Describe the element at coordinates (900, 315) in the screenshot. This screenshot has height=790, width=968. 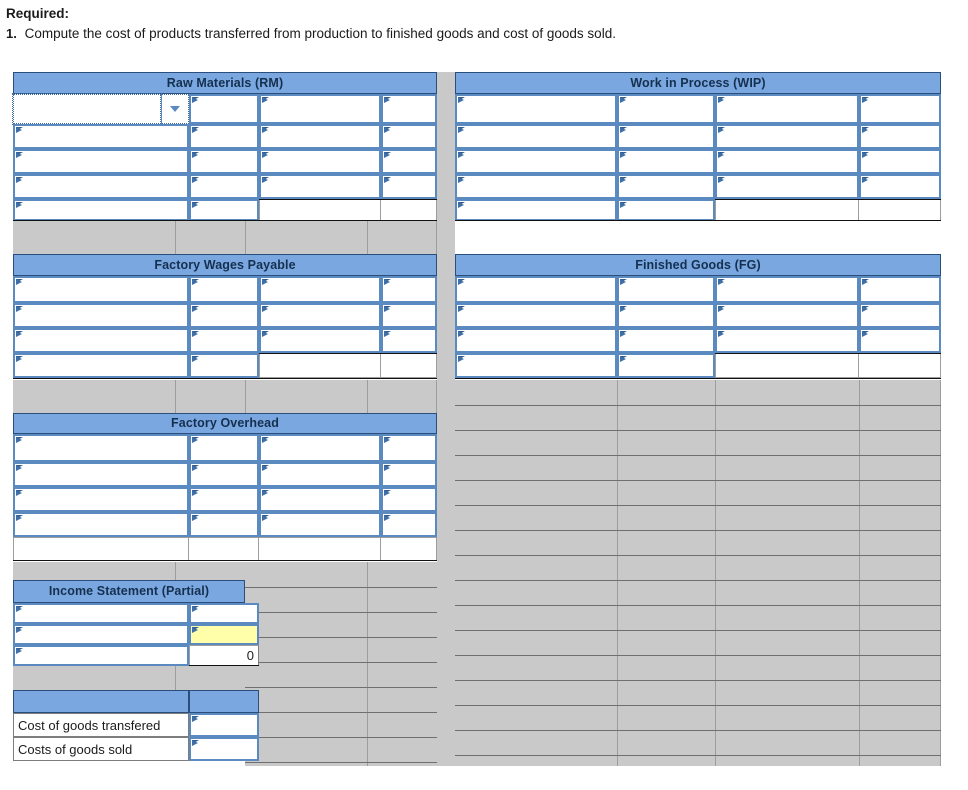
I see `fg-cell-r2c4` at that location.